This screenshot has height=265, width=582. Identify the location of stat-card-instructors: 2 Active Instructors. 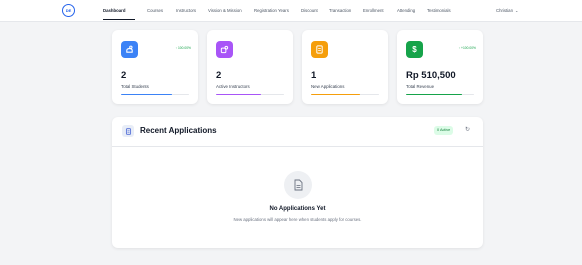
(250, 67).